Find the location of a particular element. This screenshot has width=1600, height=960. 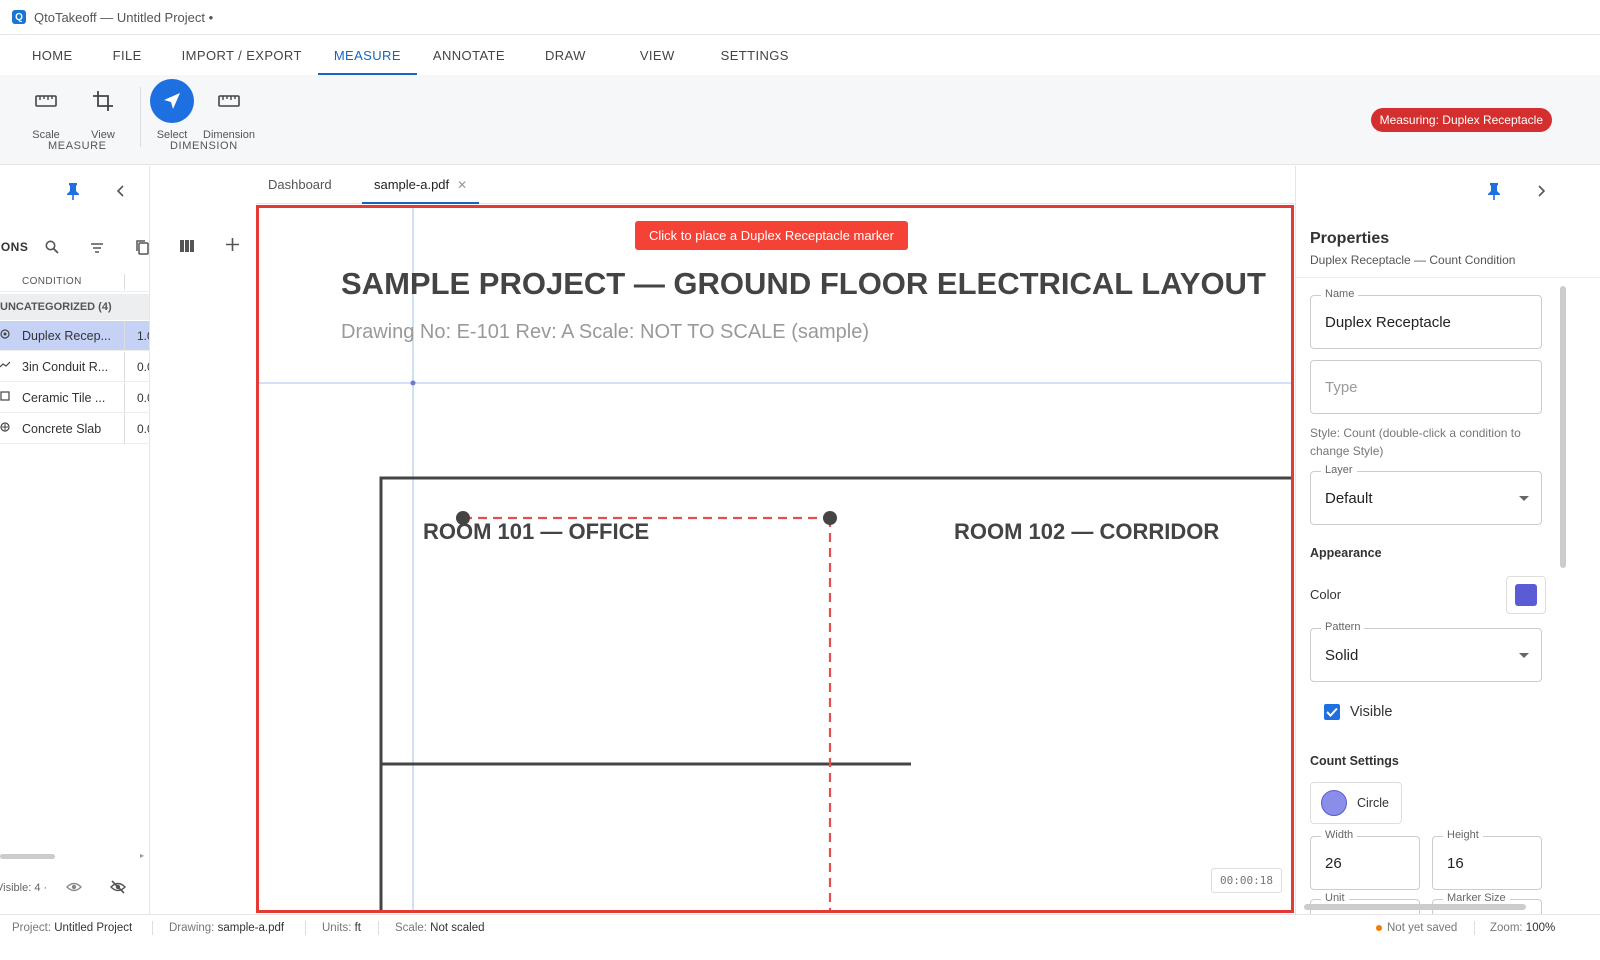

eye-icon is located at coordinates (74, 888).